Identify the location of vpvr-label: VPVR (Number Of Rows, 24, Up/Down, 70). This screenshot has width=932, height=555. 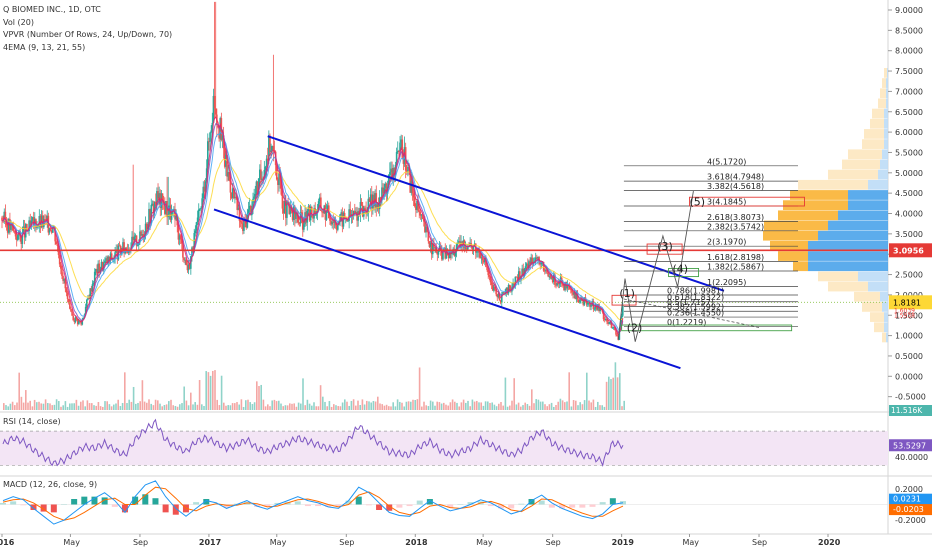
(87, 35).